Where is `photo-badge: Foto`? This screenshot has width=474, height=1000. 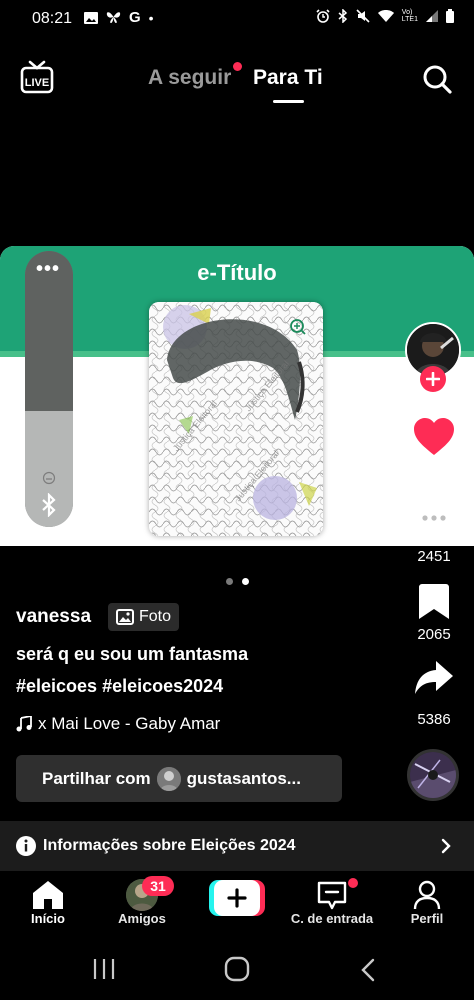 photo-badge: Foto is located at coordinates (144, 617).